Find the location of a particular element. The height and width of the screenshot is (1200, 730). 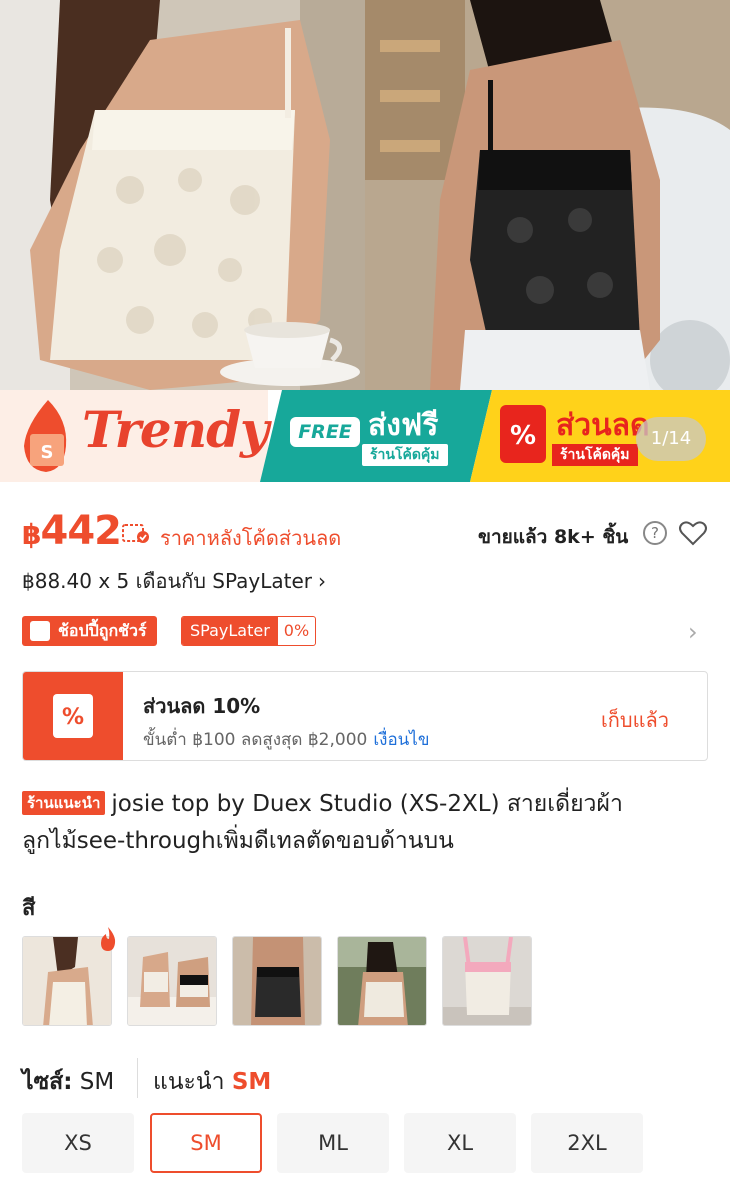

discount-bag-icon: % is located at coordinates (523, 434).